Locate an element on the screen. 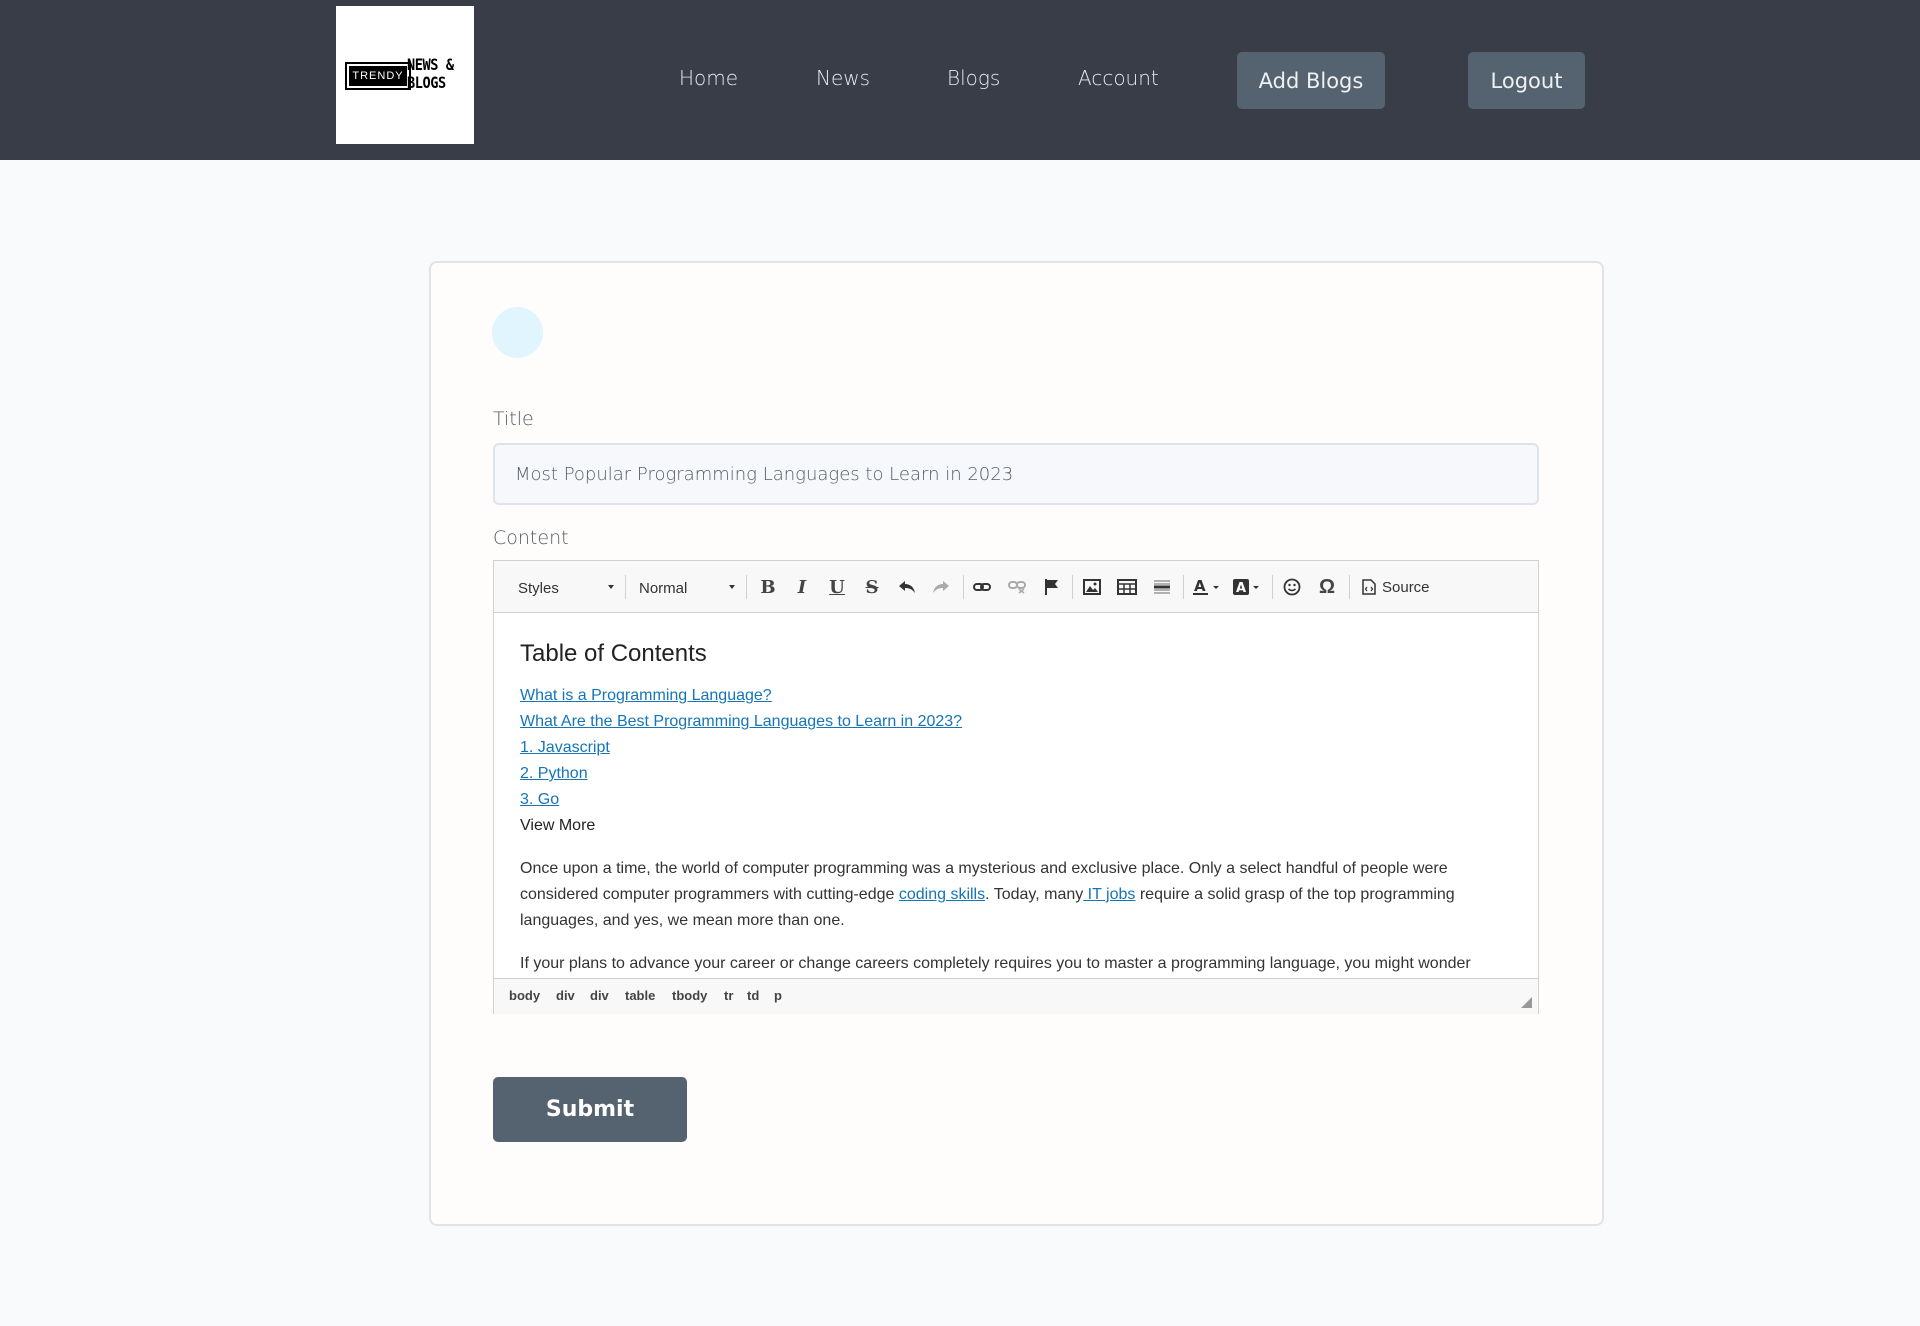 The image size is (1920, 1326). redo-icon is located at coordinates (941, 587).